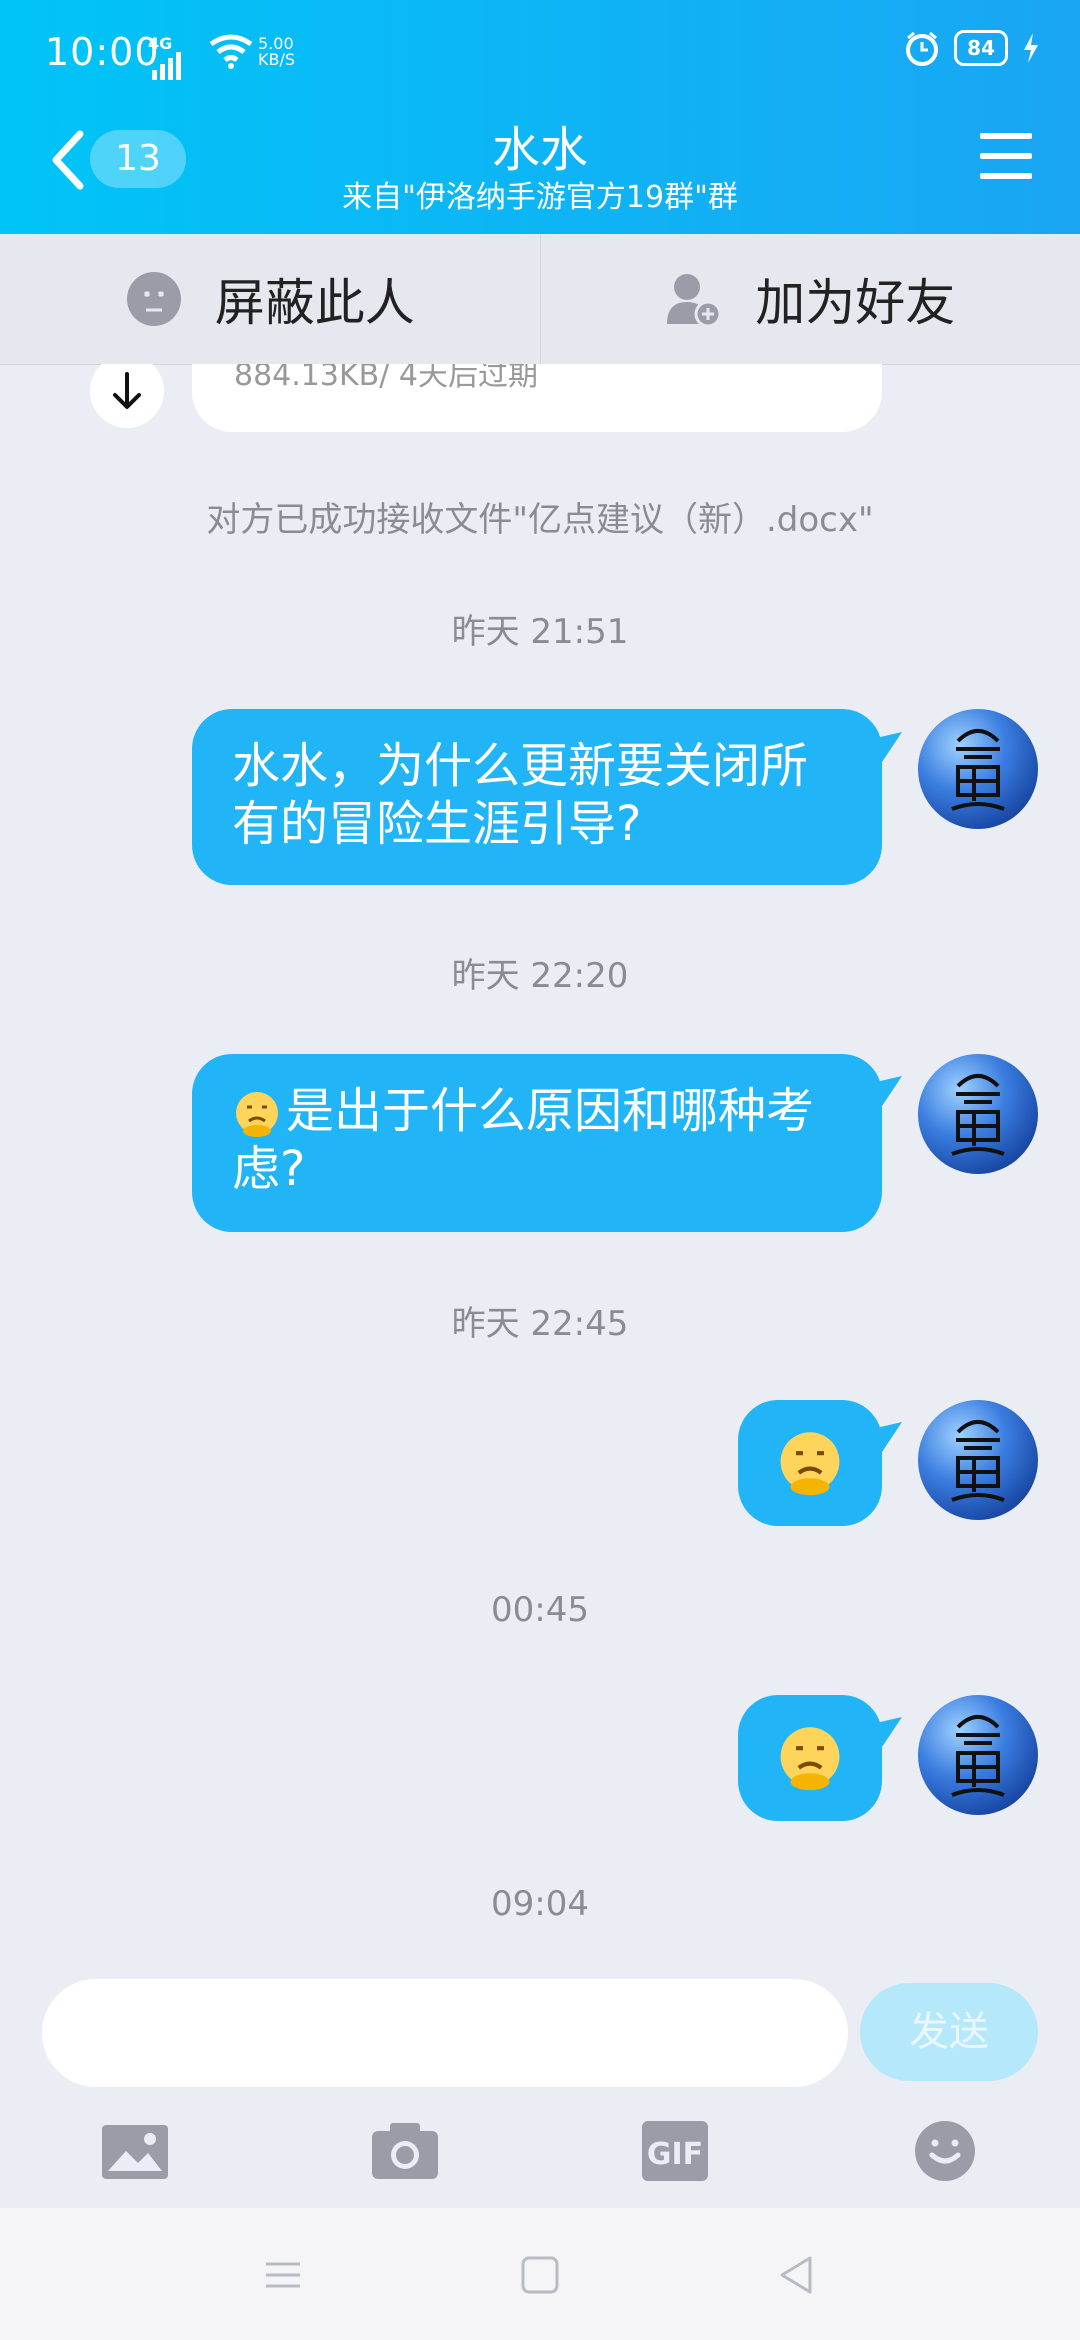 The width and height of the screenshot is (1080, 2340). I want to click on chat-title: 水水, so click(539, 150).